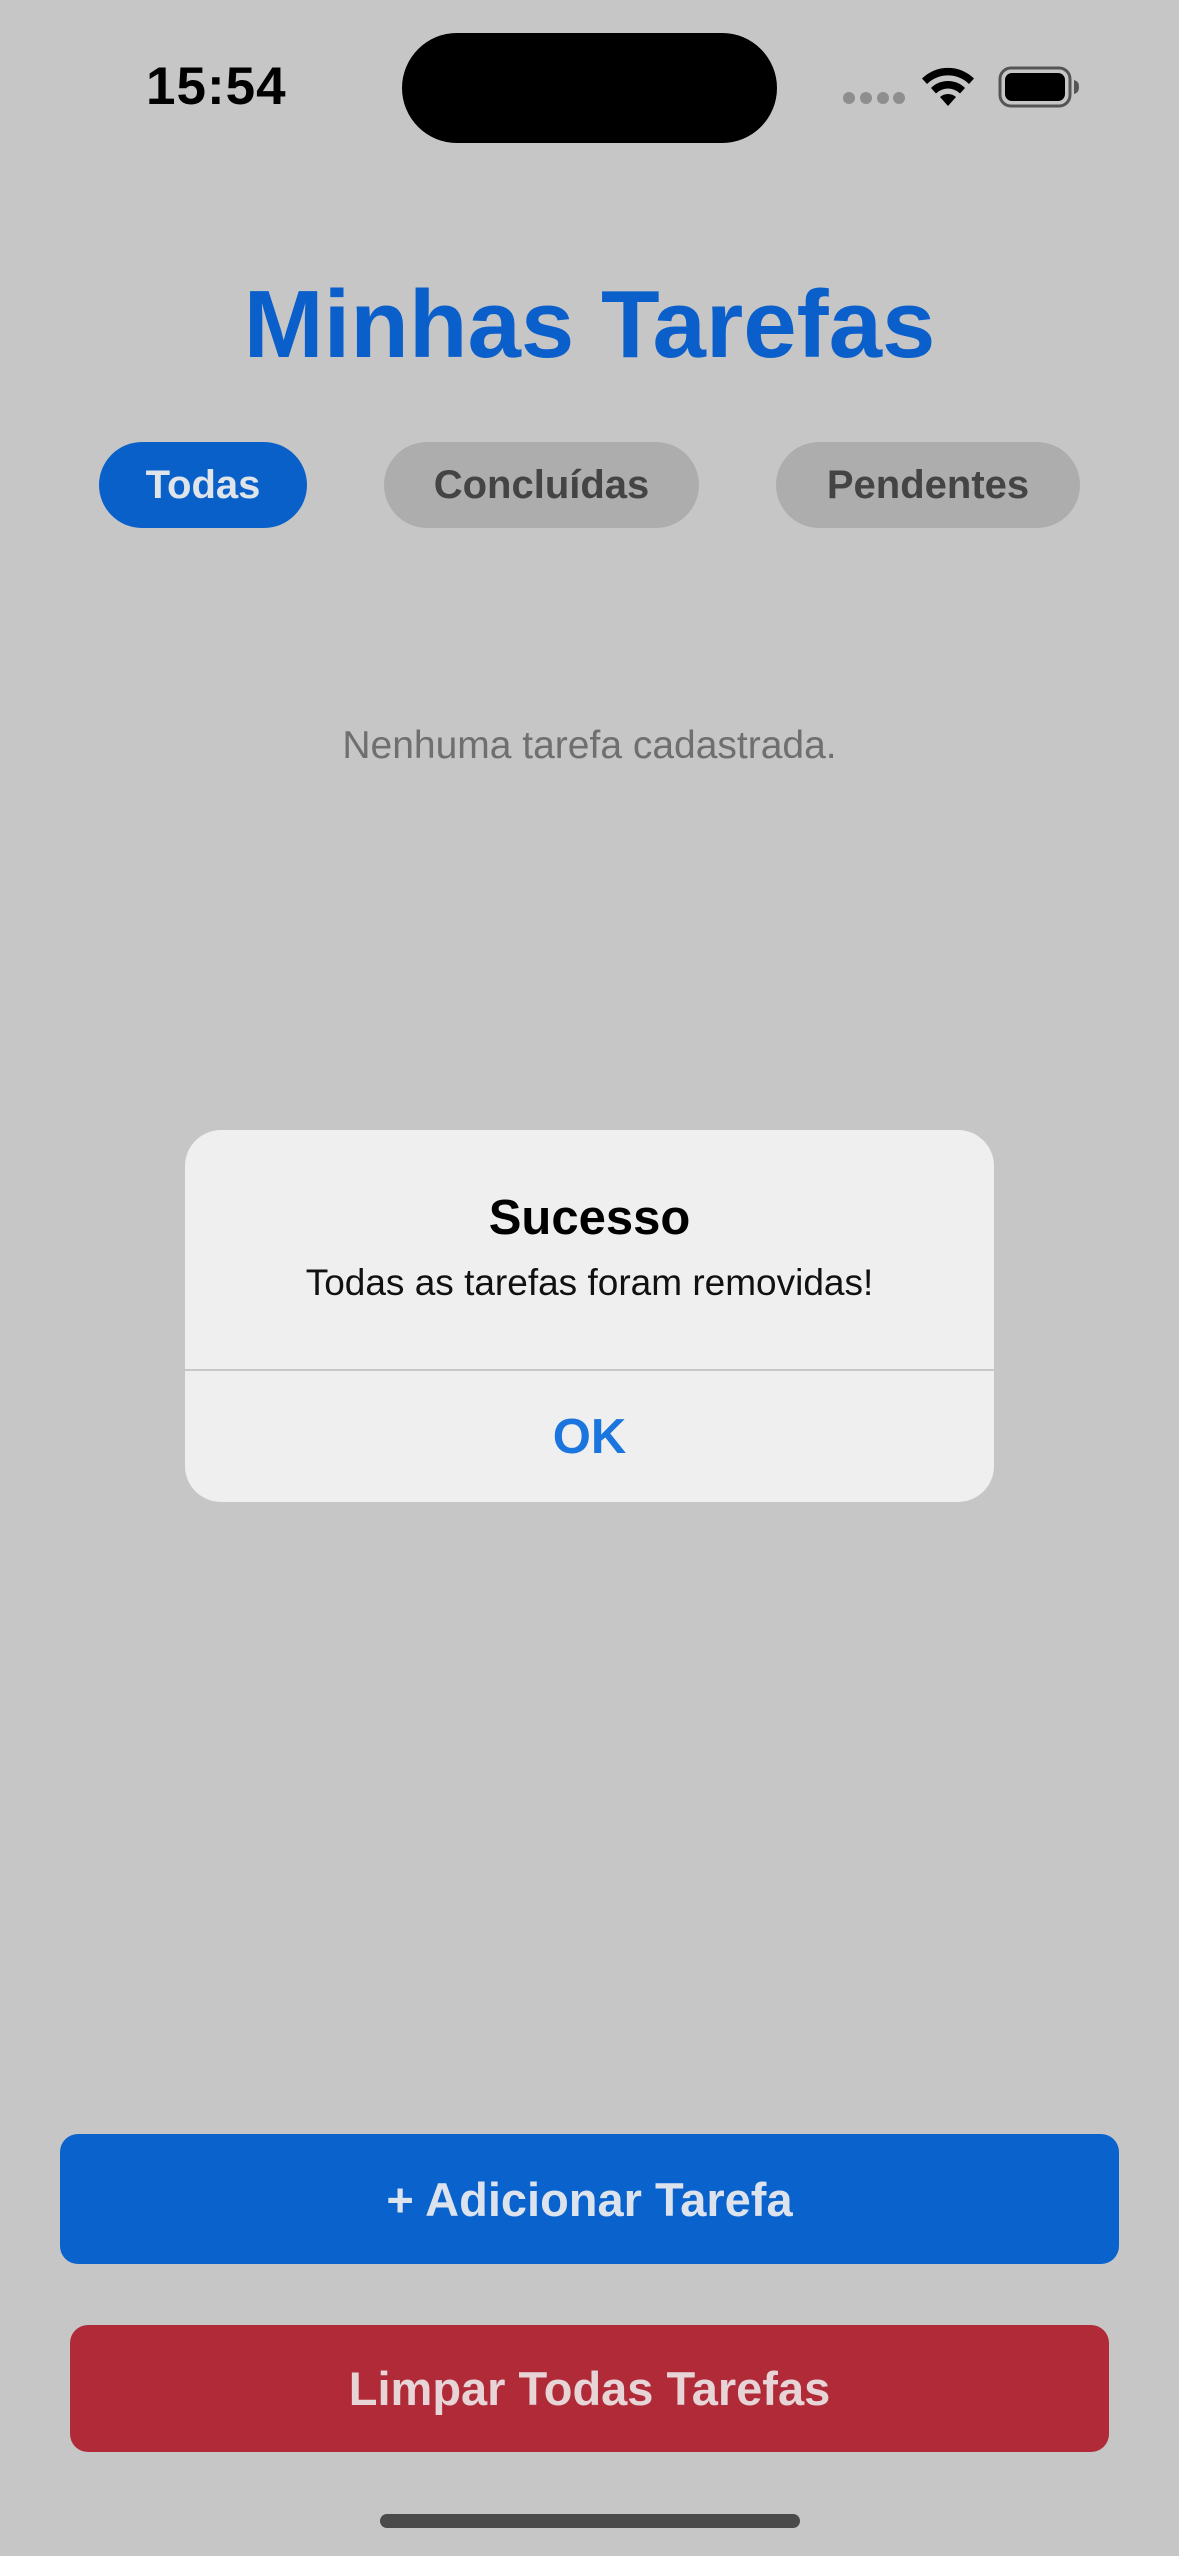  I want to click on dynamic-island, so click(589, 88).